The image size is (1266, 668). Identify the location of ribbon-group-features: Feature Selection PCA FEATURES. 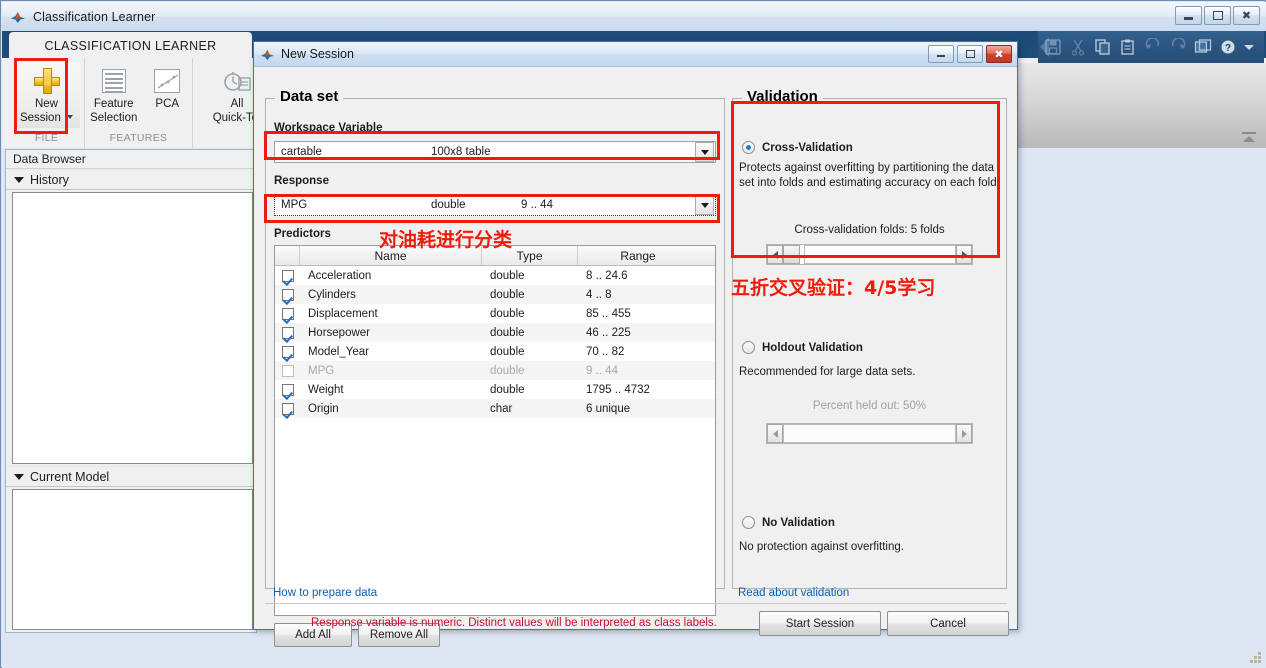
(139, 103).